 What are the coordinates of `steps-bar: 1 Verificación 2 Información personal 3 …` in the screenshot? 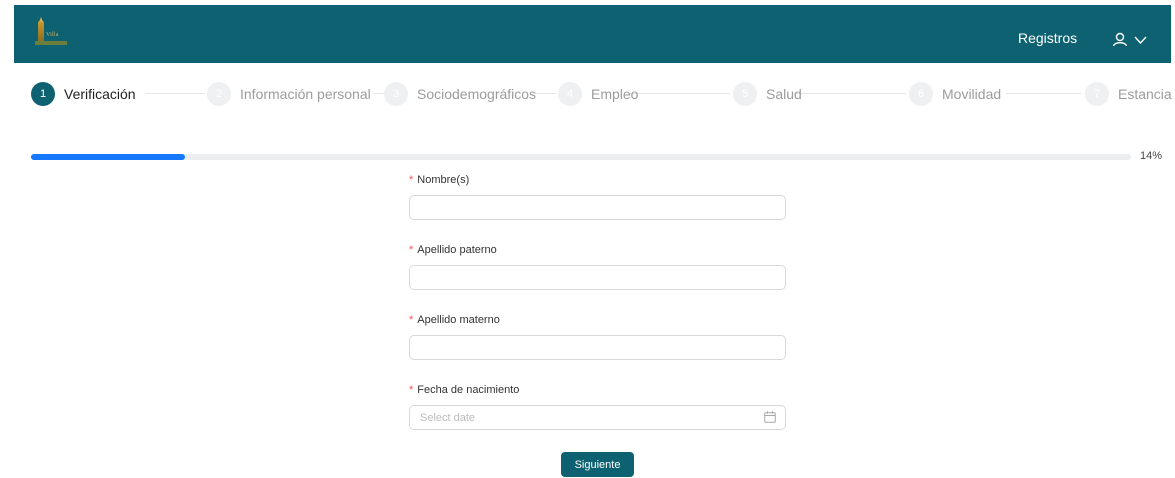 It's located at (601, 94).